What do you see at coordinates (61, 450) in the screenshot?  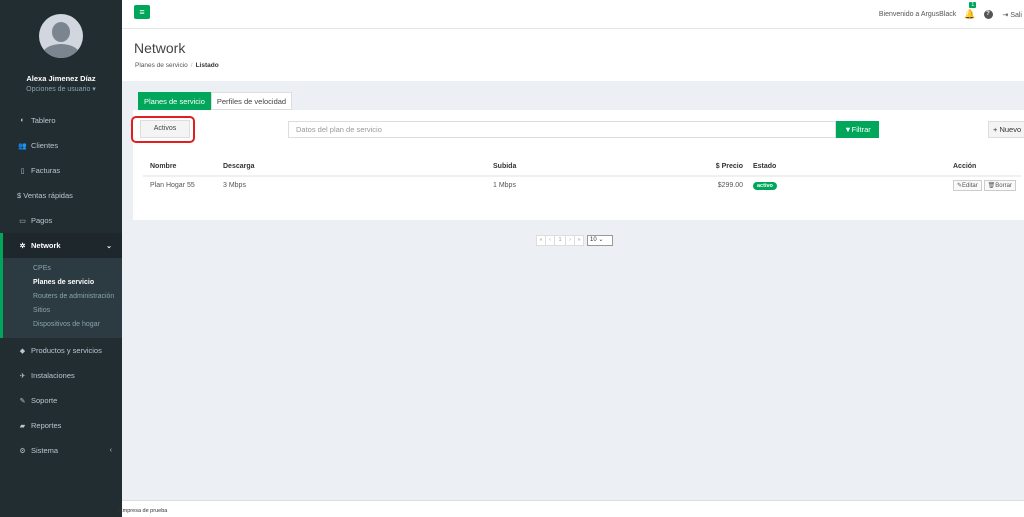 I see `sidebar-item-sistema: ⚙ Sistema ‹` at bounding box center [61, 450].